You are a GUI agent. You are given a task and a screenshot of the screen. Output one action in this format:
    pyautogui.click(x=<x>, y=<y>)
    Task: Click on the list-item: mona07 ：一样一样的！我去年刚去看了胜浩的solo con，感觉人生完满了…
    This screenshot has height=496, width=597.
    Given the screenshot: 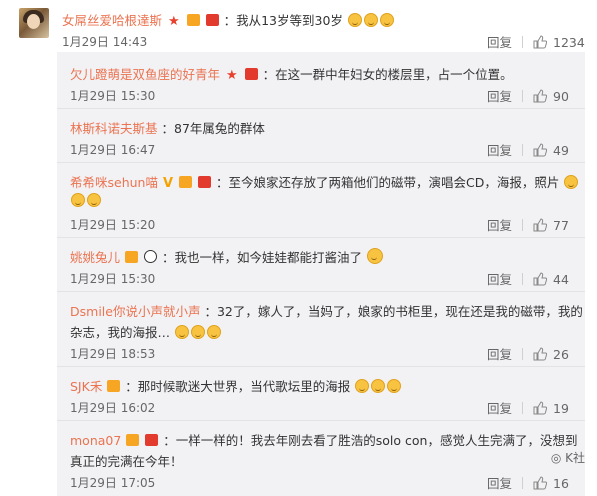 What is the action you would take?
    pyautogui.click(x=323, y=439)
    